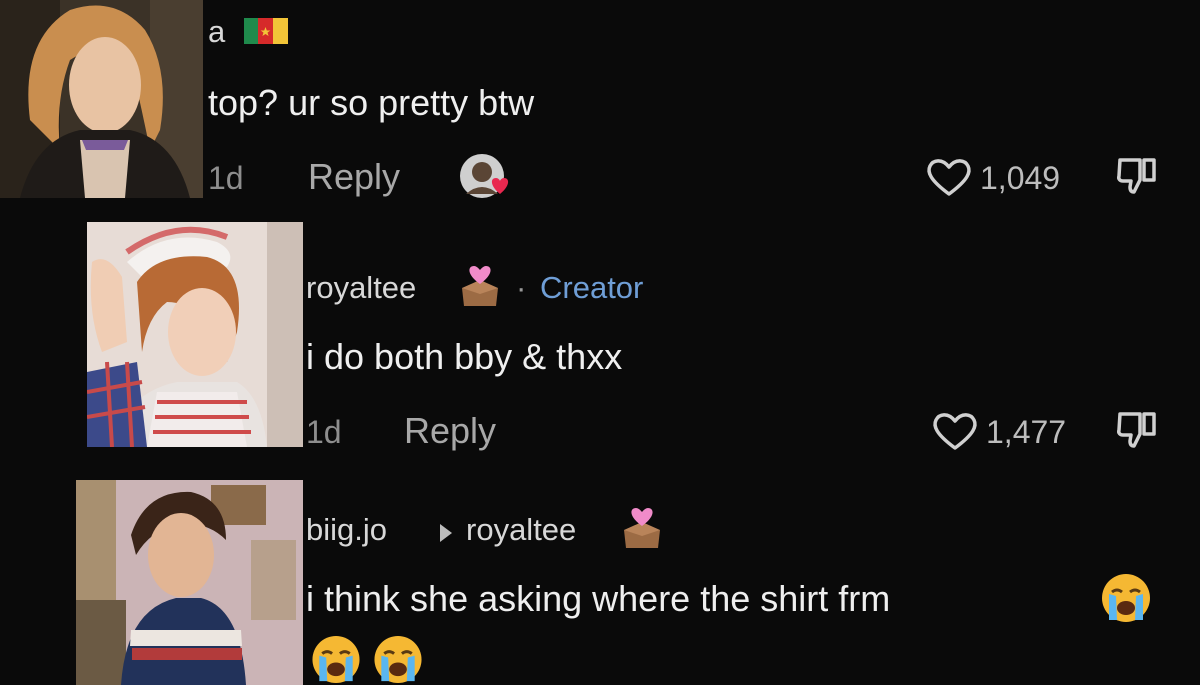 This screenshot has height=685, width=1200. Describe the element at coordinates (464, 356) in the screenshot. I see `comment-text: i do both bby & thxx` at that location.